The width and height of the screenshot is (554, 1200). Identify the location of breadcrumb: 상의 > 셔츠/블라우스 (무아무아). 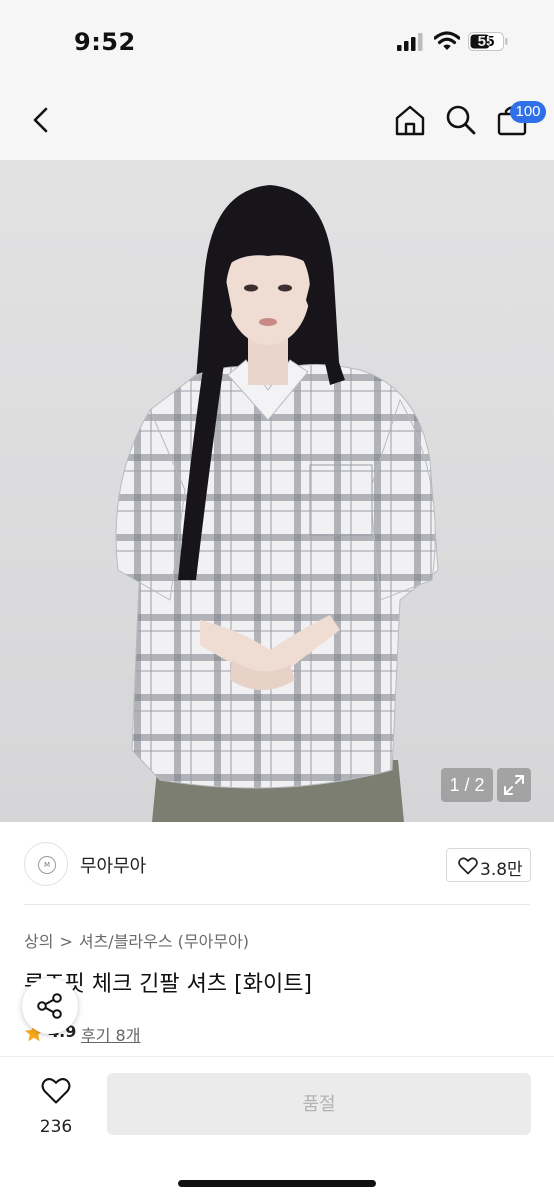
(136, 940).